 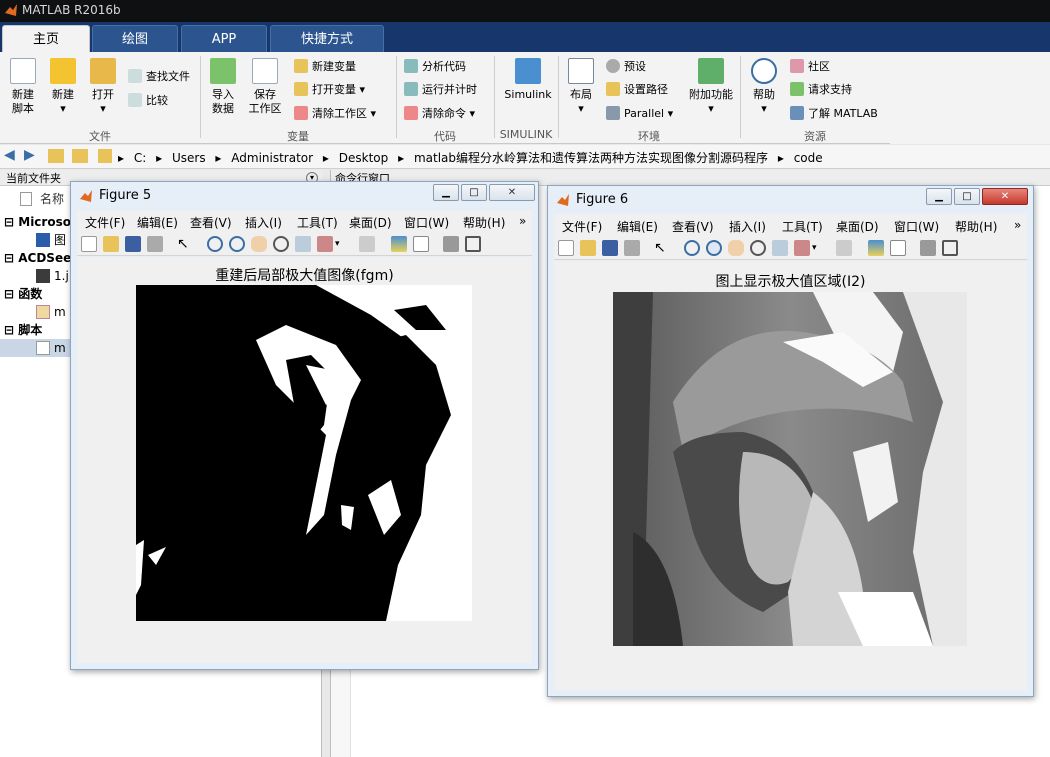 I want to click on breadcrumb-item: Desktop, so click(x=364, y=158).